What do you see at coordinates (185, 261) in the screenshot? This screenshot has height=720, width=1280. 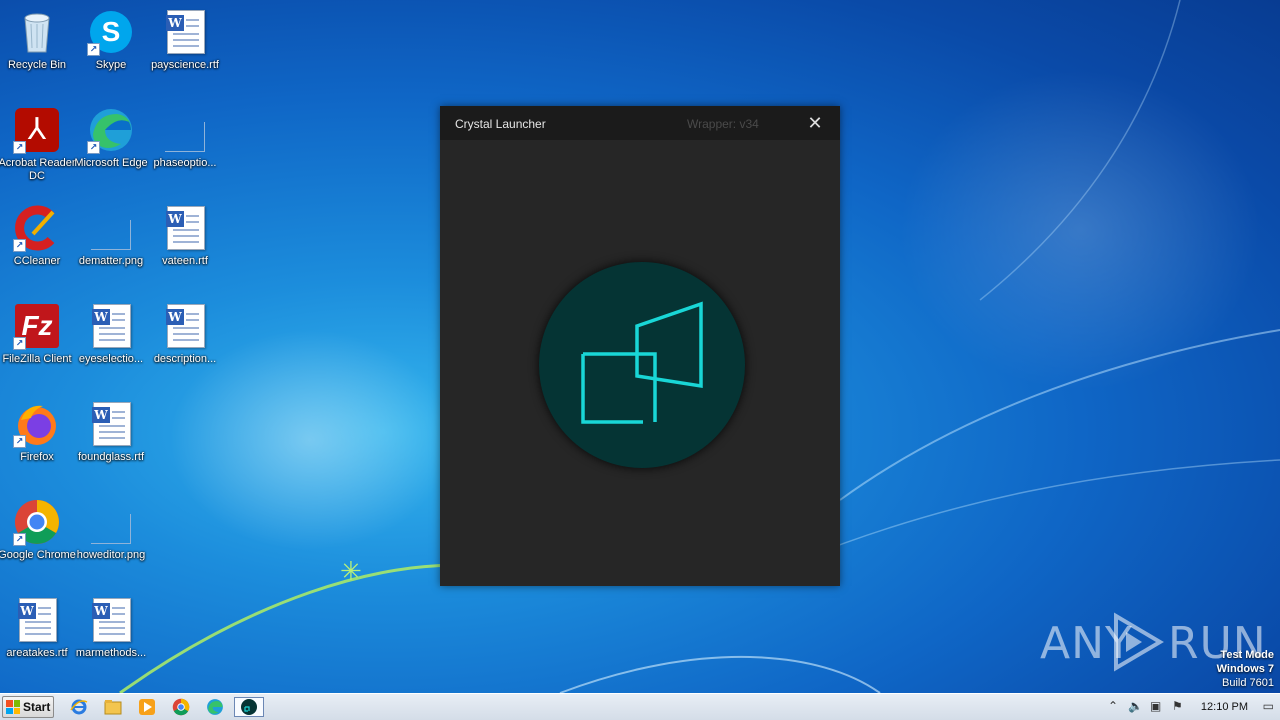 I see `desktop-icon-label: vateen.rtf` at bounding box center [185, 261].